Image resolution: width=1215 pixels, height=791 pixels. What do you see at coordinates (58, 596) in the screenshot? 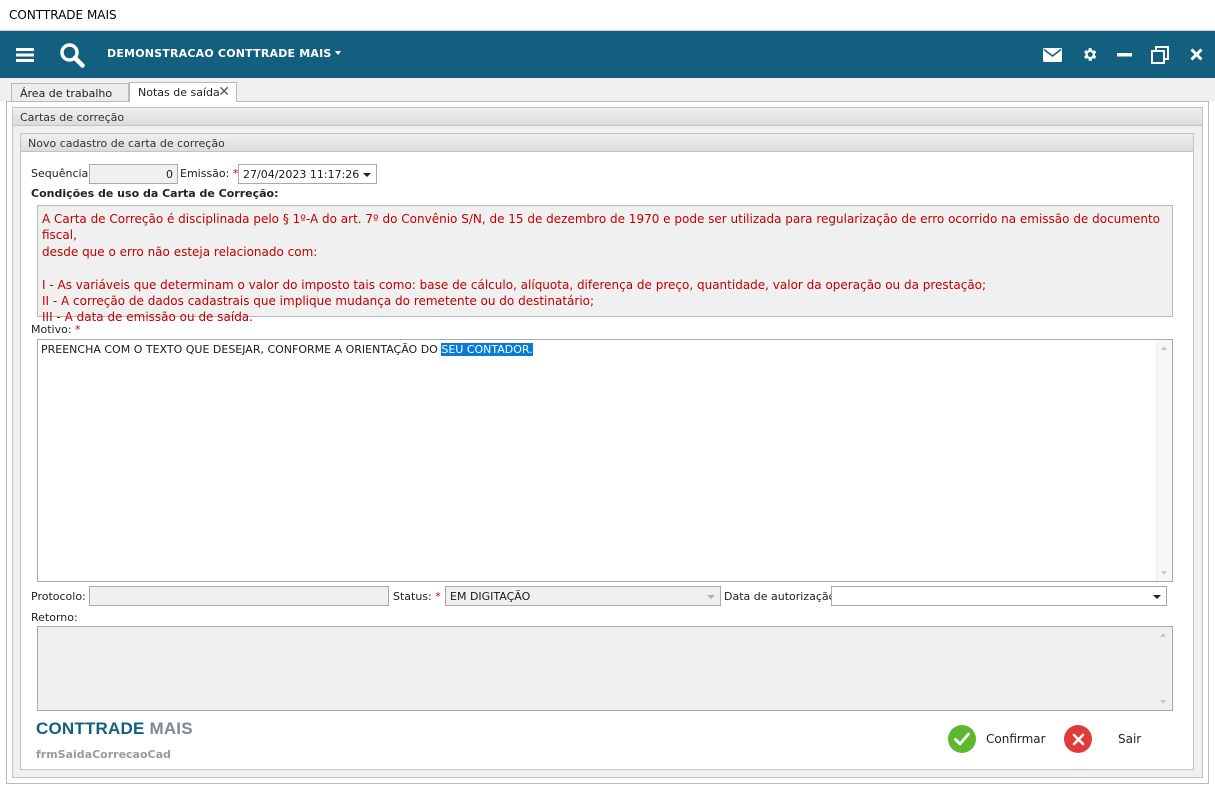
I see `protocolo-label: Protocolo:` at bounding box center [58, 596].